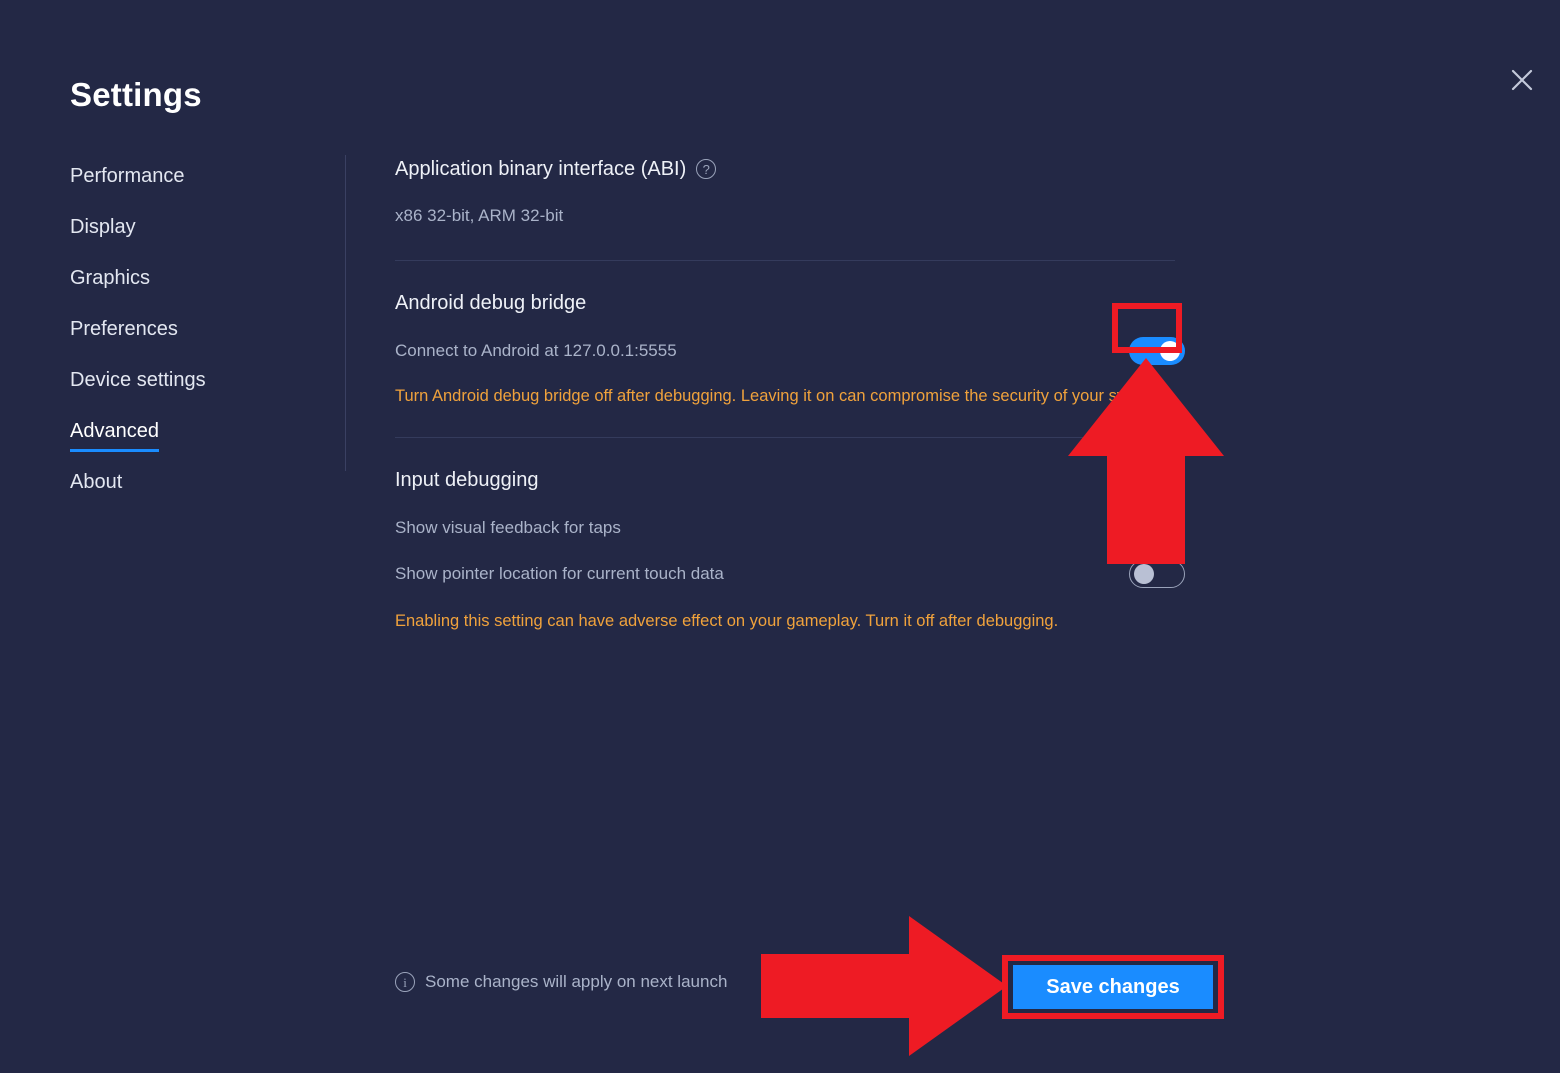 The width and height of the screenshot is (1560, 1073). Describe the element at coordinates (467, 480) in the screenshot. I see `input-debugging-section-title: Input debugging` at that location.